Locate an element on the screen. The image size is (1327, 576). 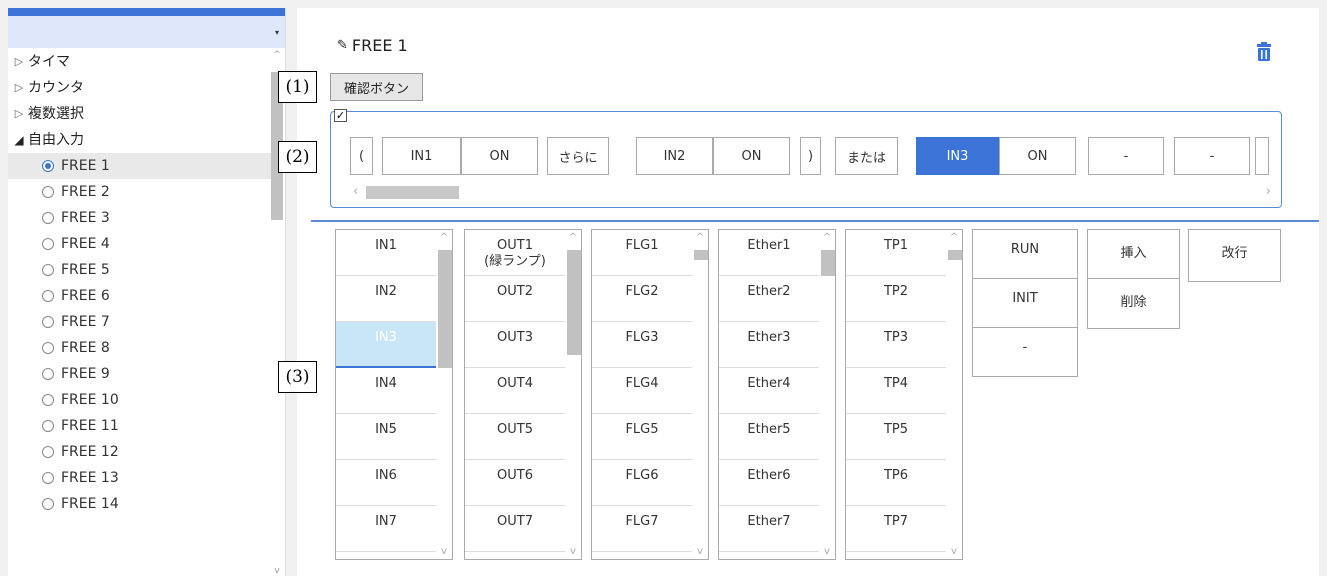
tree-group: ◢ 自由入力 is located at coordinates (140, 140).